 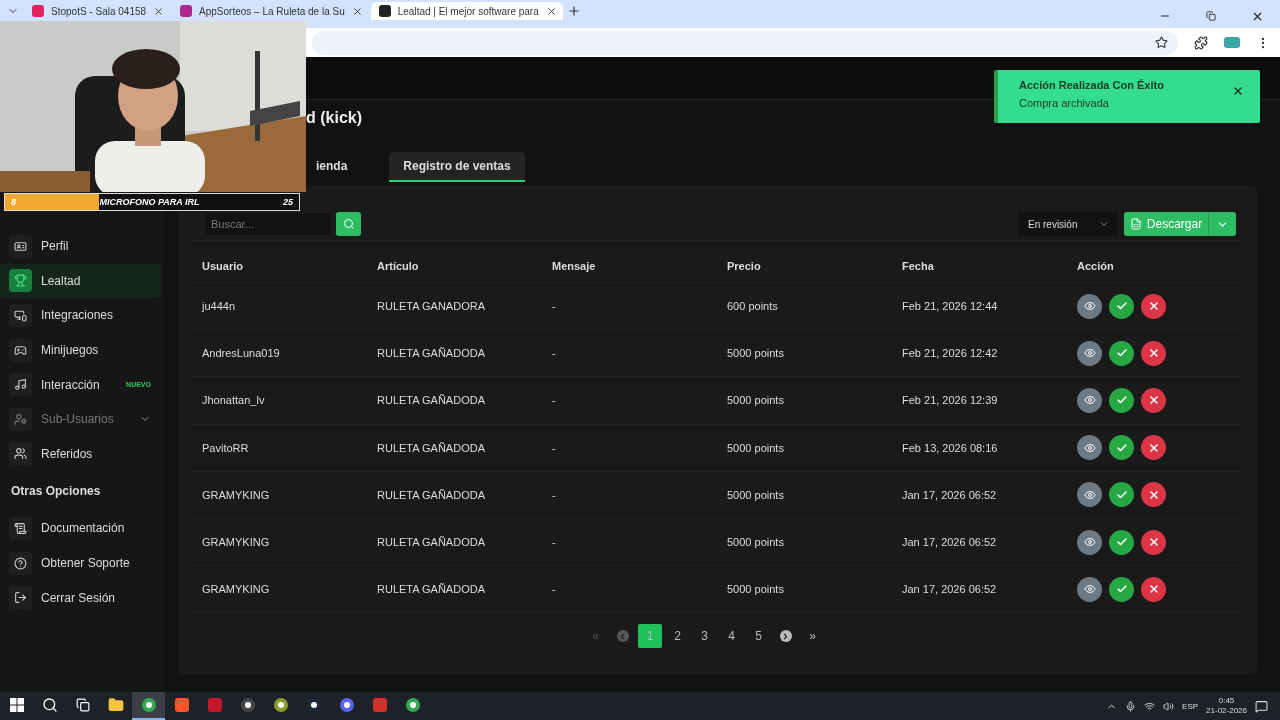 I want to click on table-cell: Jan 17, 2026 06:52, so click(x=980, y=495).